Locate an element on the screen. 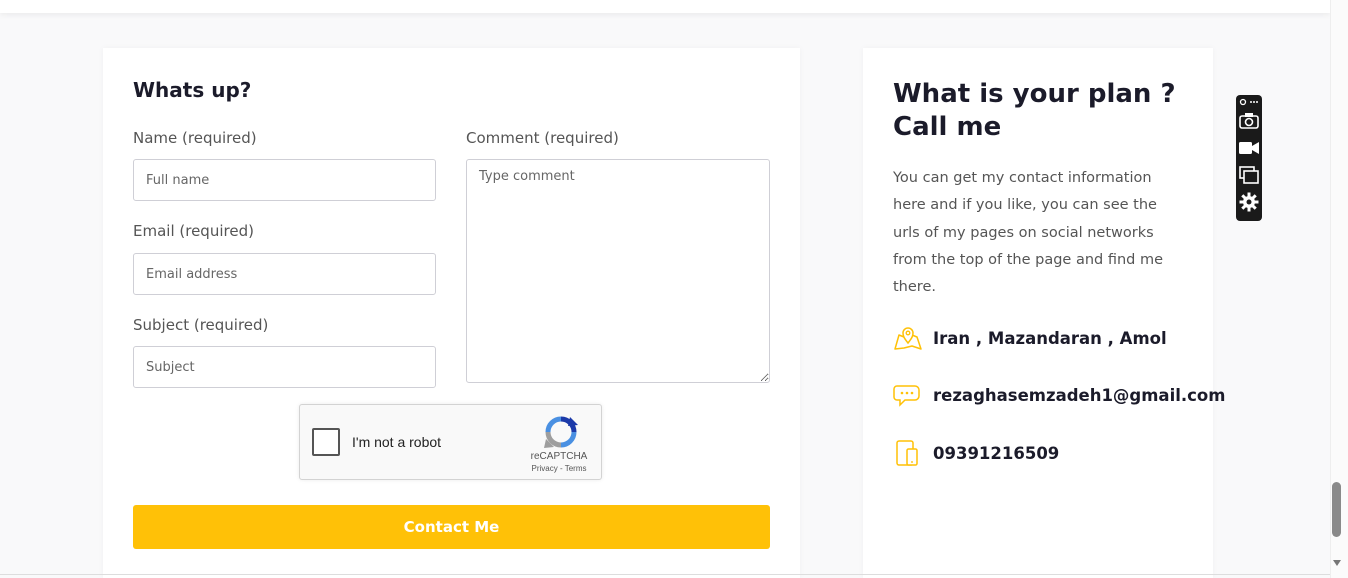 The width and height of the screenshot is (1348, 578). map-icon is located at coordinates (908, 338).